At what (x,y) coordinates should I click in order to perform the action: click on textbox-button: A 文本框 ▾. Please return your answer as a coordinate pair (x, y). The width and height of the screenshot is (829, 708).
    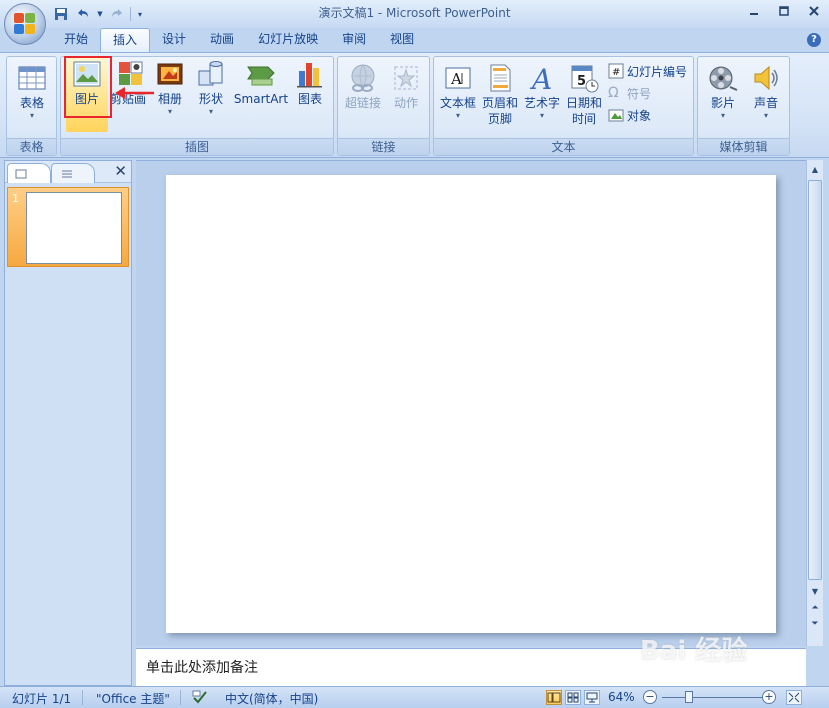
    Looking at the image, I should click on (458, 98).